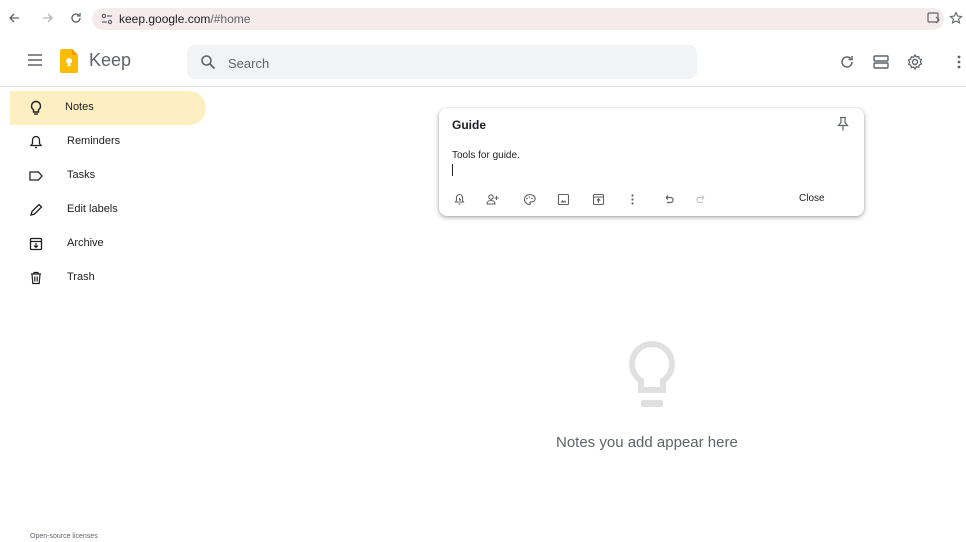  What do you see at coordinates (14, 18) in the screenshot?
I see `back-icon` at bounding box center [14, 18].